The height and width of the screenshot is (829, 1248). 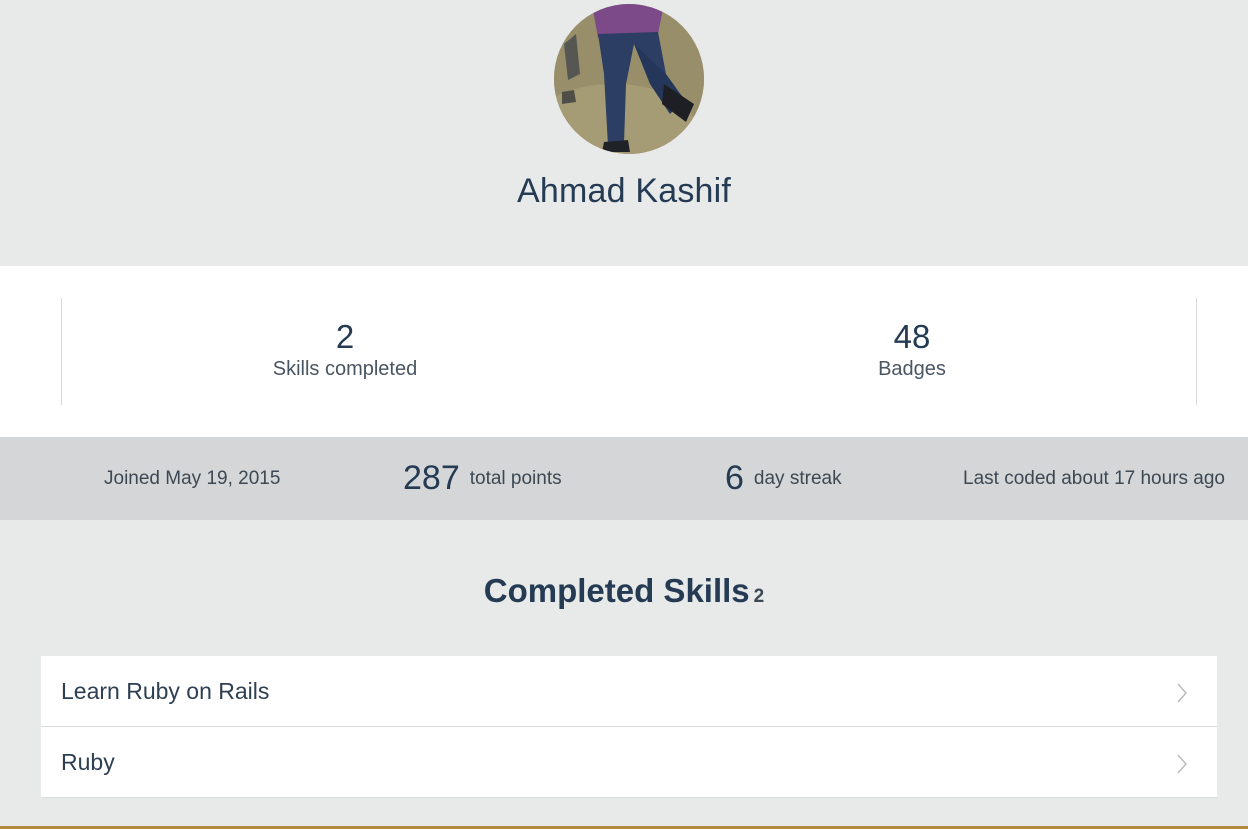 I want to click on completed-skills-count: 2, so click(x=759, y=596).